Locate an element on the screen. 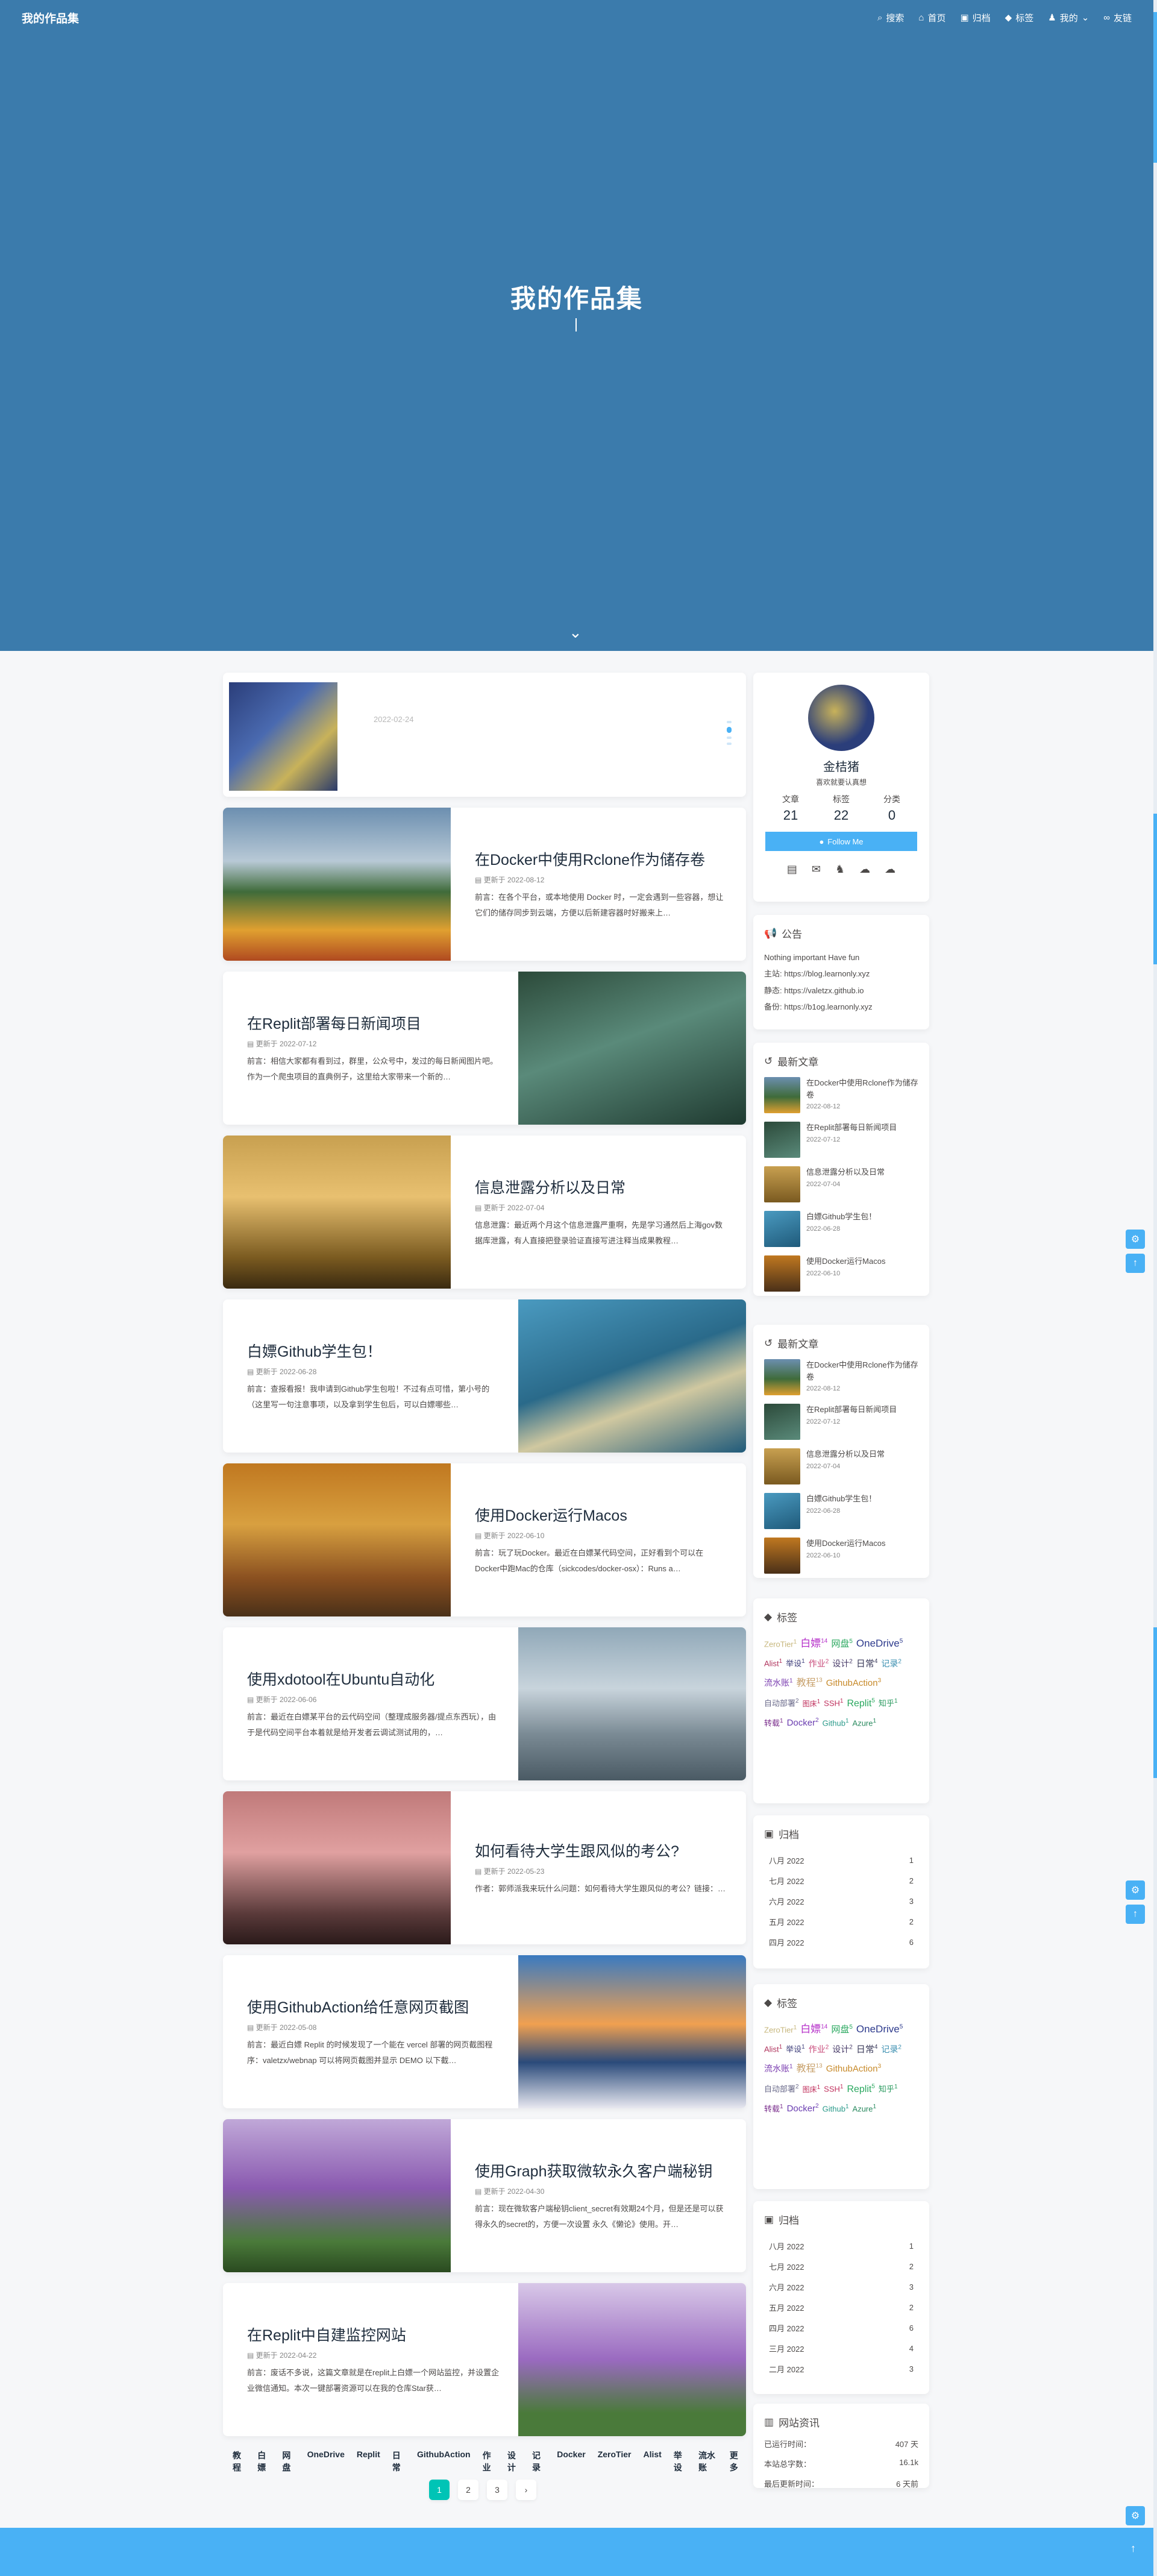 The width and height of the screenshot is (1157, 2576). avatar is located at coordinates (841, 718).